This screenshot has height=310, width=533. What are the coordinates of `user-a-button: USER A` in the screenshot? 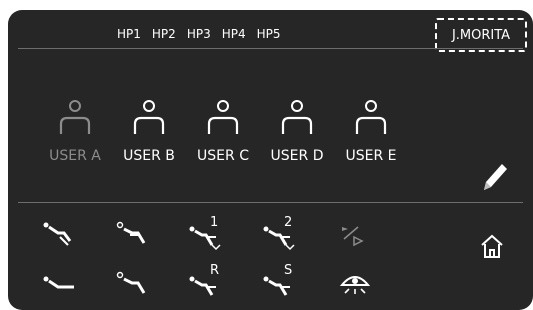 It's located at (75, 131).